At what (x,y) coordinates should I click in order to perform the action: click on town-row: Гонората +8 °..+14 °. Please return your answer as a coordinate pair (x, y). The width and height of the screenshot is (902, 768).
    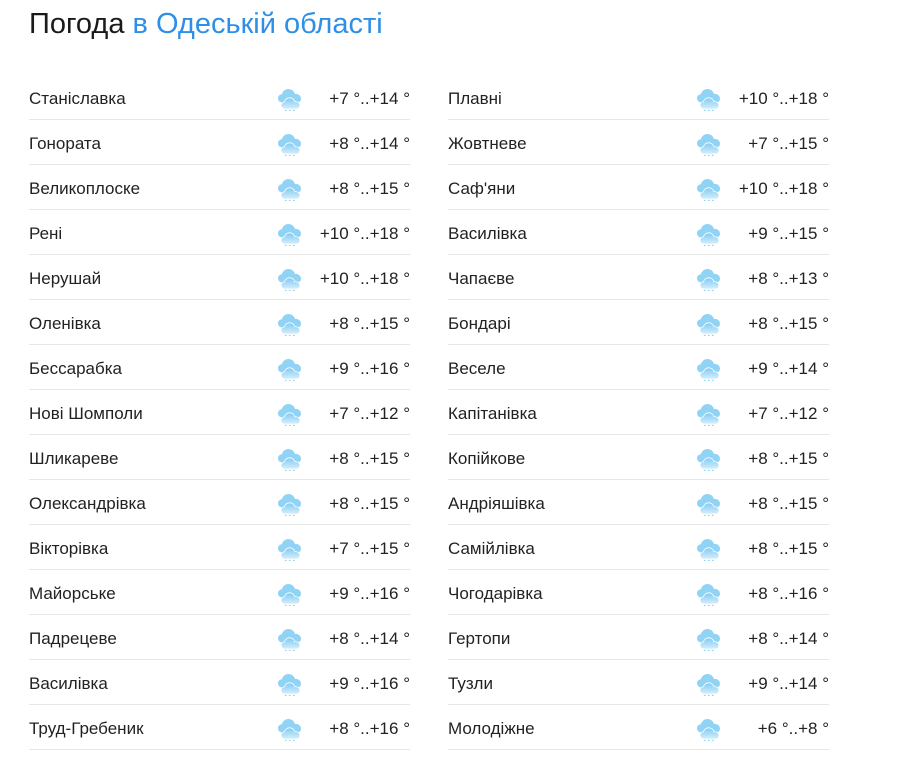
    Looking at the image, I should click on (219, 142).